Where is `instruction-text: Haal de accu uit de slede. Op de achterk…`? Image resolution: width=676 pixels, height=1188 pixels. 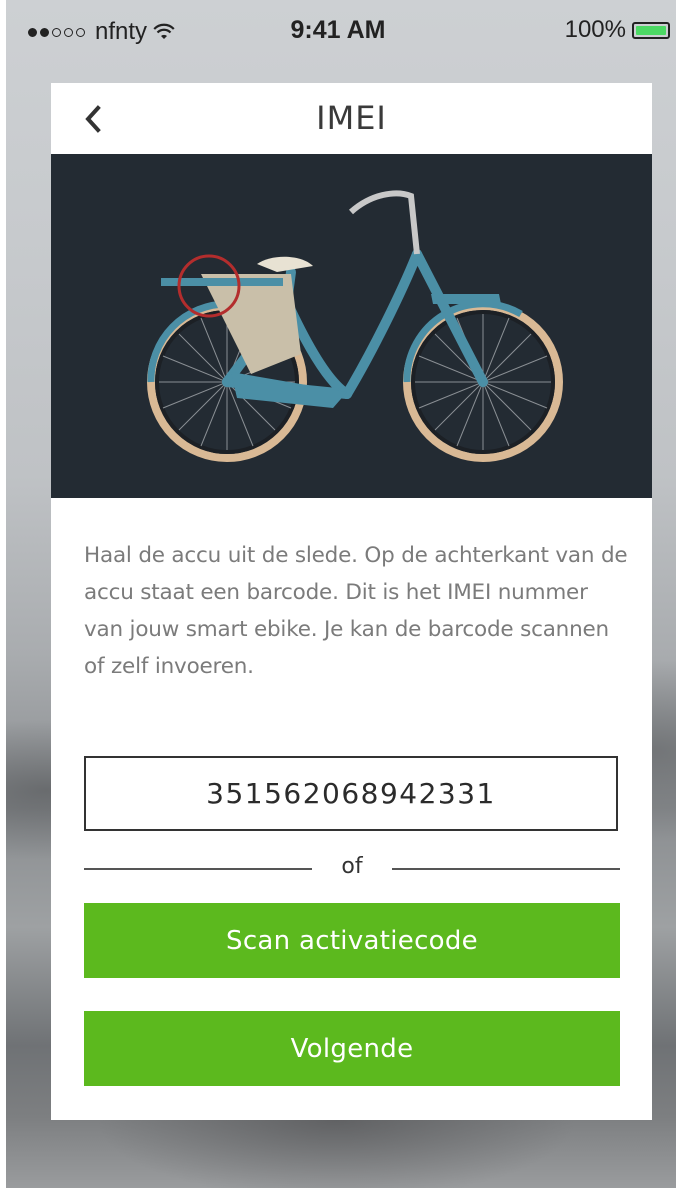
instruction-text: Haal de accu uit de slede. Op de achterk… is located at coordinates (356, 611).